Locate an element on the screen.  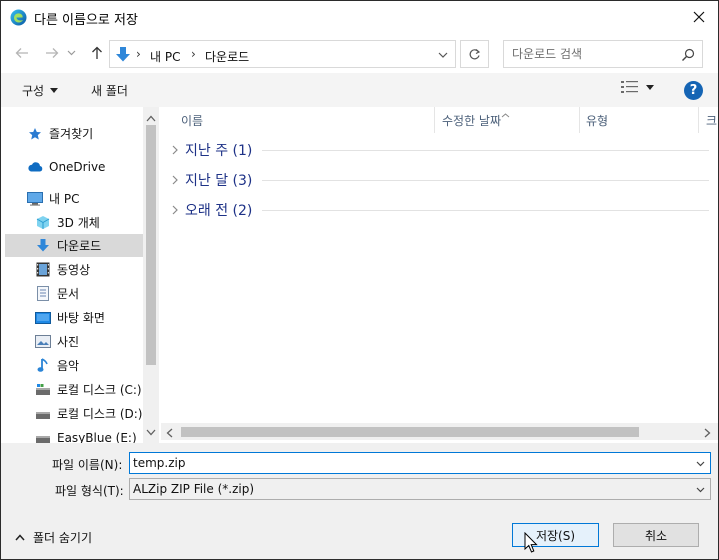
mouse-cursor-icon is located at coordinates (531, 542).